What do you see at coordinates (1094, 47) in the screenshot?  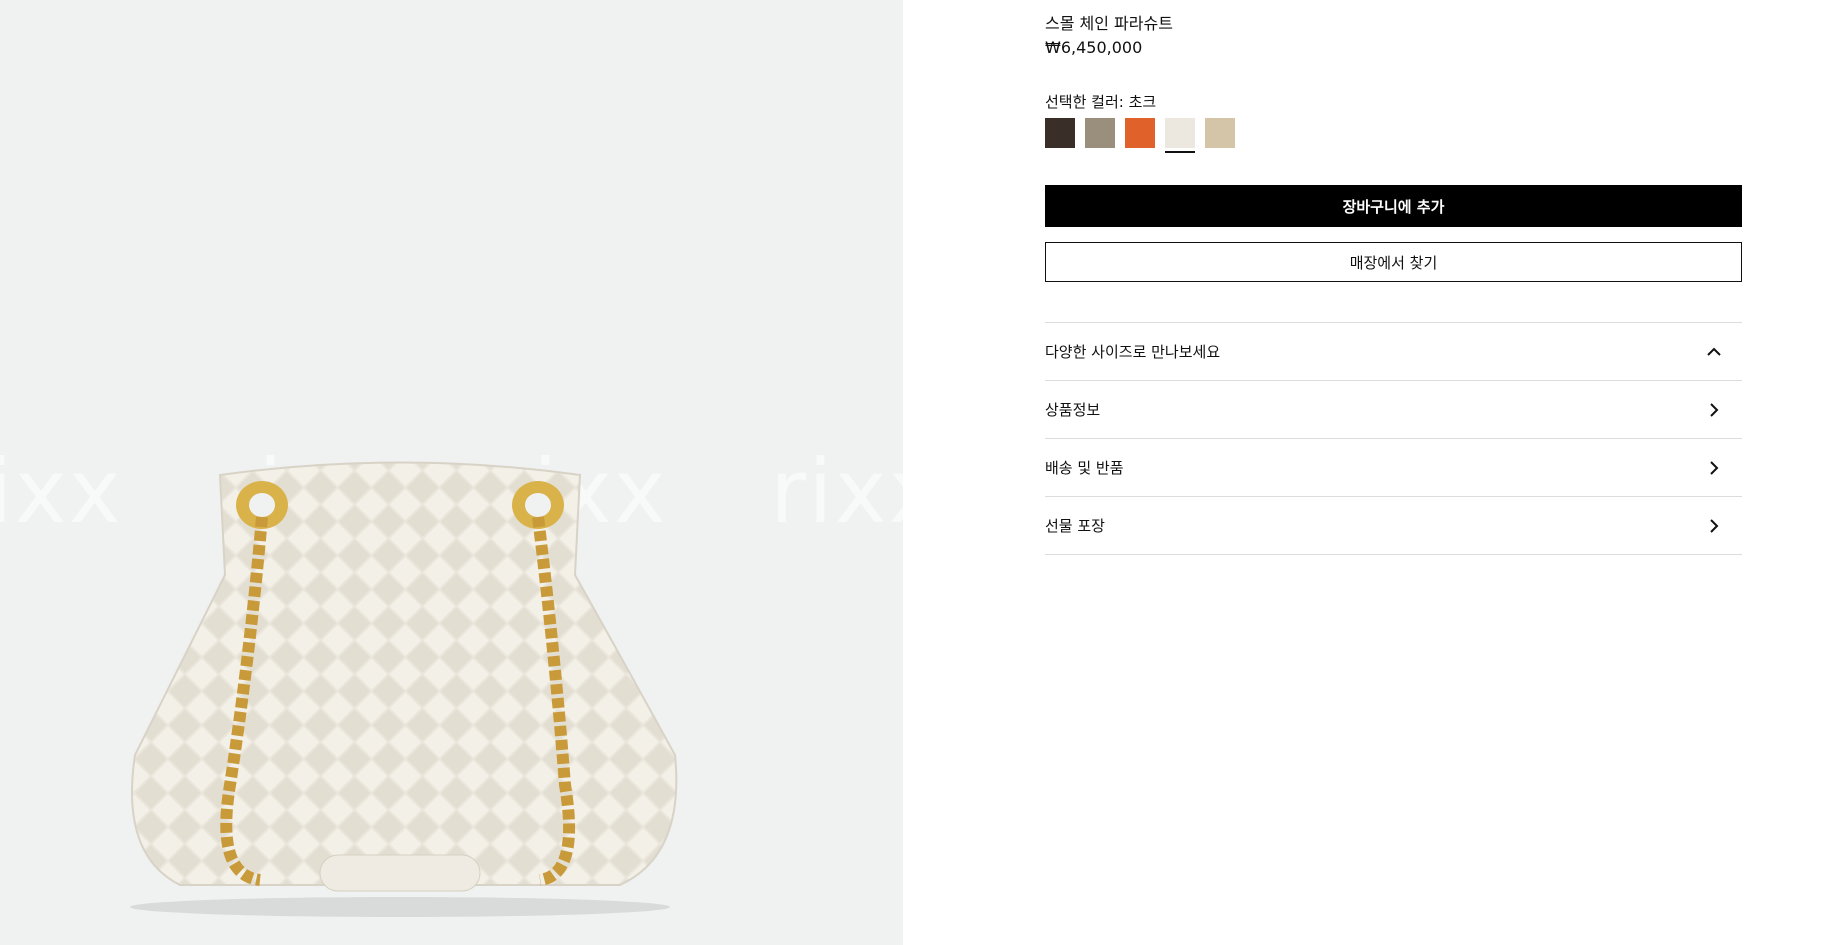 I see `product-price: ₩6,450,000` at bounding box center [1094, 47].